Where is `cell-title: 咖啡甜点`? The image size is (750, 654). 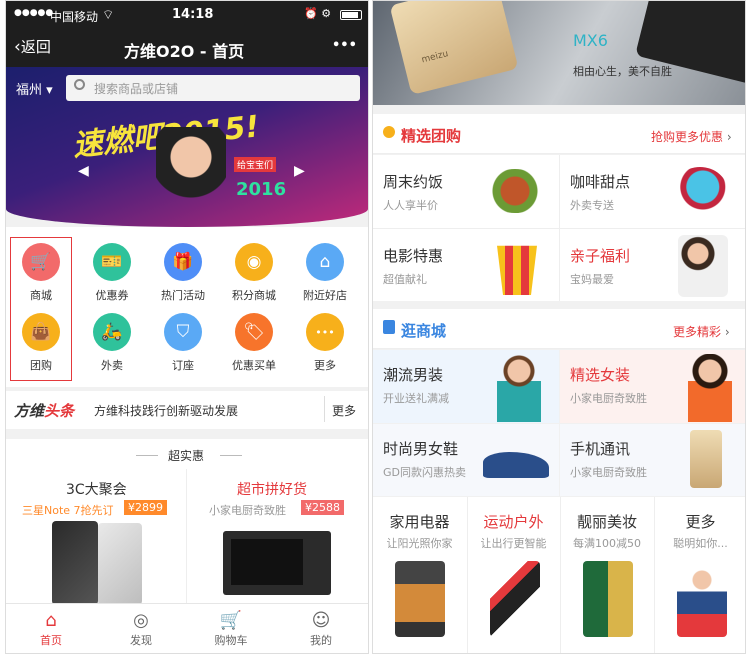
cell-title: 咖啡甜点 is located at coordinates (600, 182).